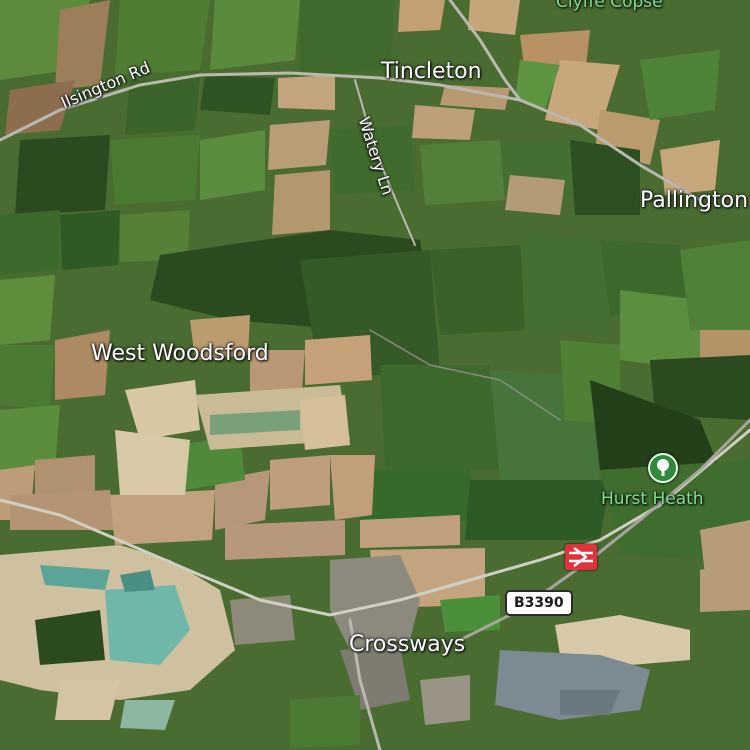 This screenshot has height=750, width=750. Describe the element at coordinates (539, 603) in the screenshot. I see `road-shield-b3390: B3390` at that location.